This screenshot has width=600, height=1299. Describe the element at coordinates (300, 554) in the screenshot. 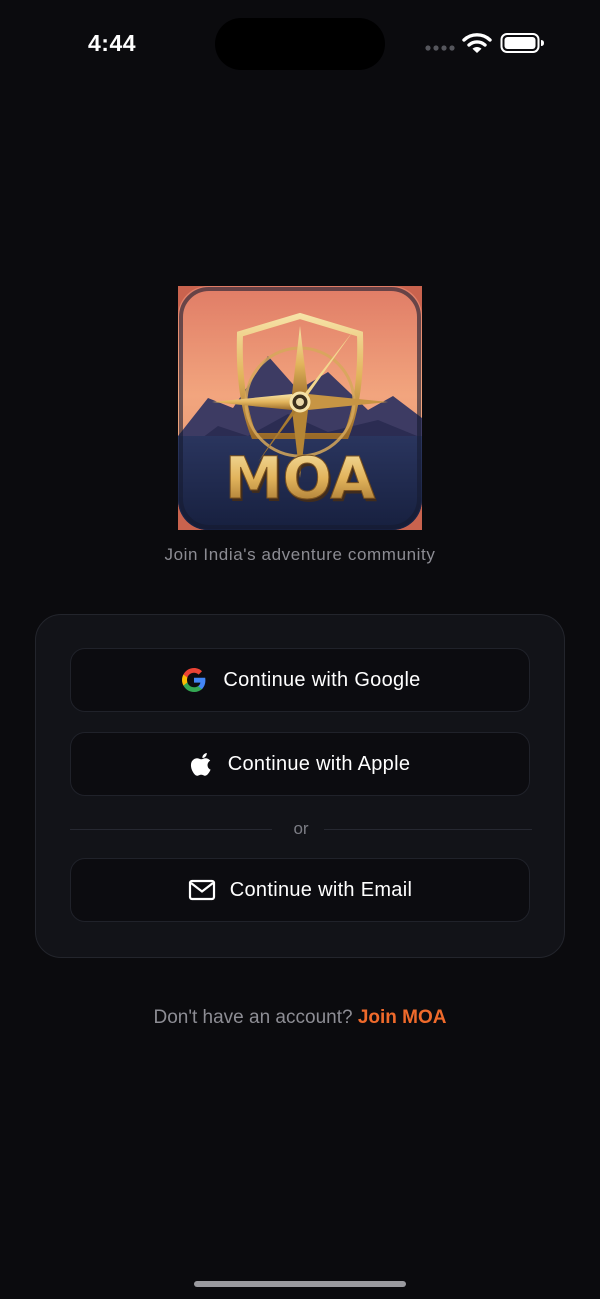

I see `tagline: Join India's adventure community` at that location.